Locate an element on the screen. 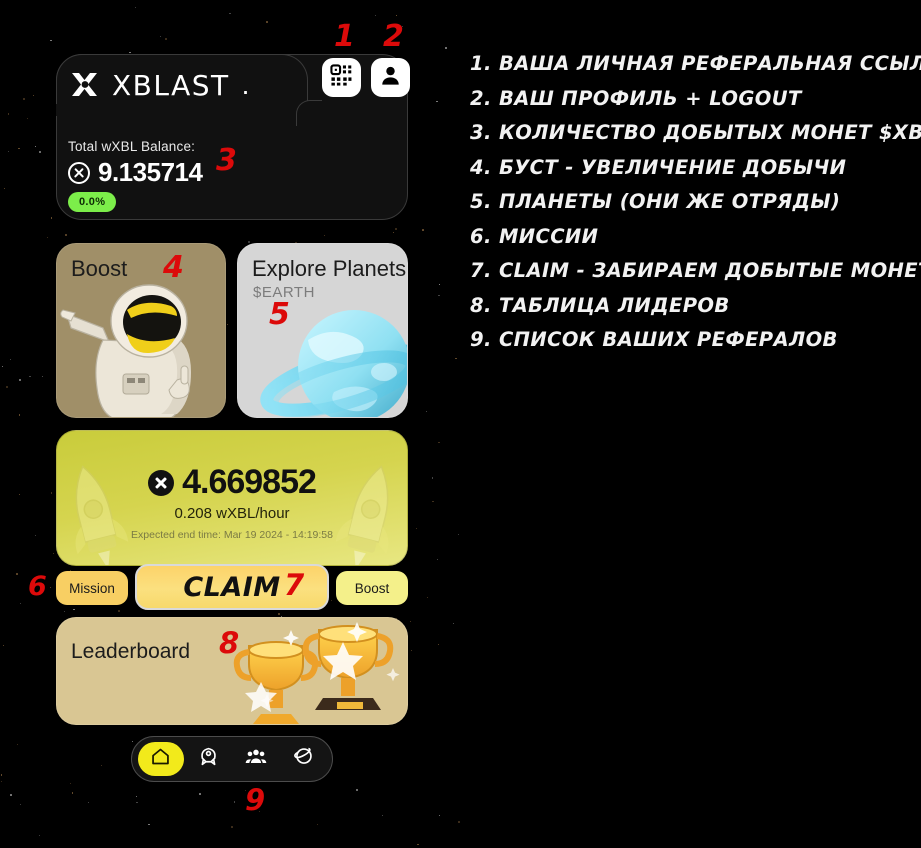 The image size is (921, 848). explore-planets-tile: Explore Planets $EARTH is located at coordinates (322, 330).